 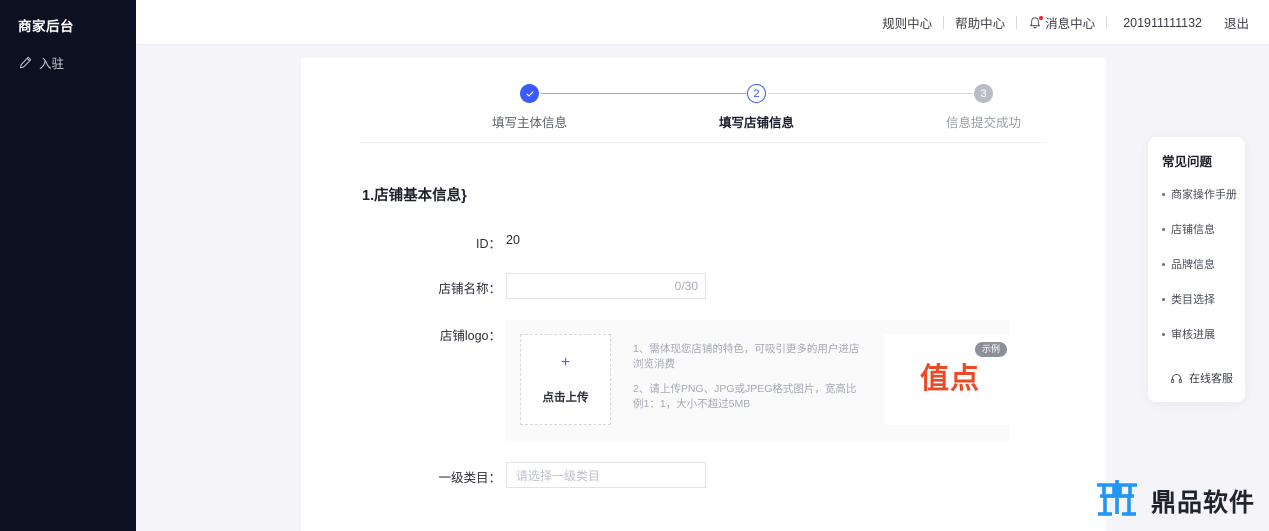 I want to click on online-service-label: 在线客服, so click(x=1211, y=379).